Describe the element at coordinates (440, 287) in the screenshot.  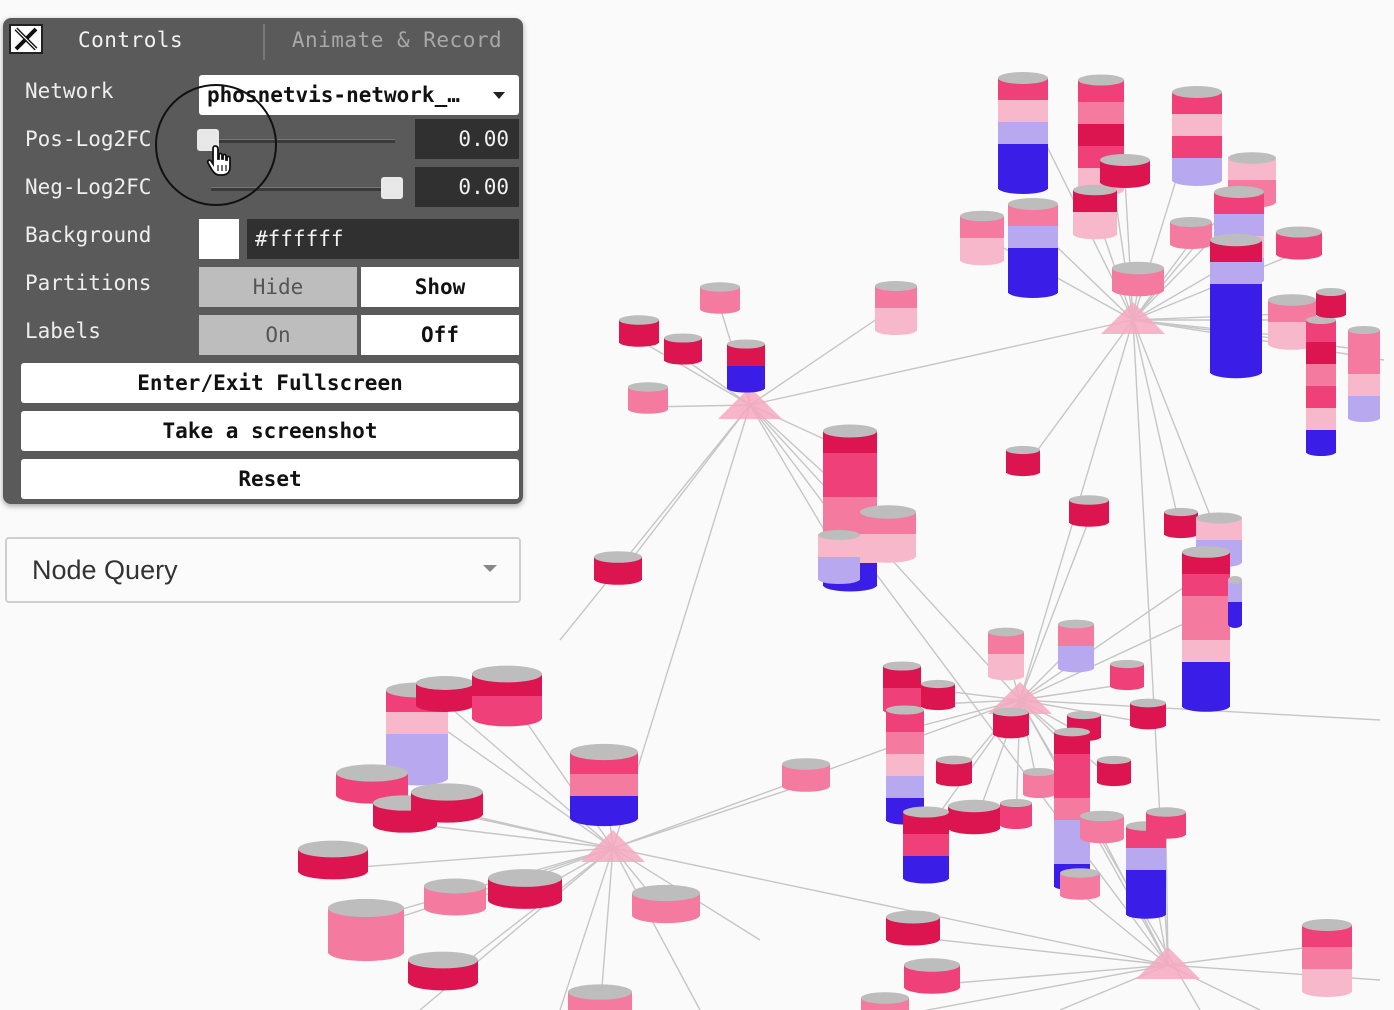
I see `partitions-show-button: Show` at that location.